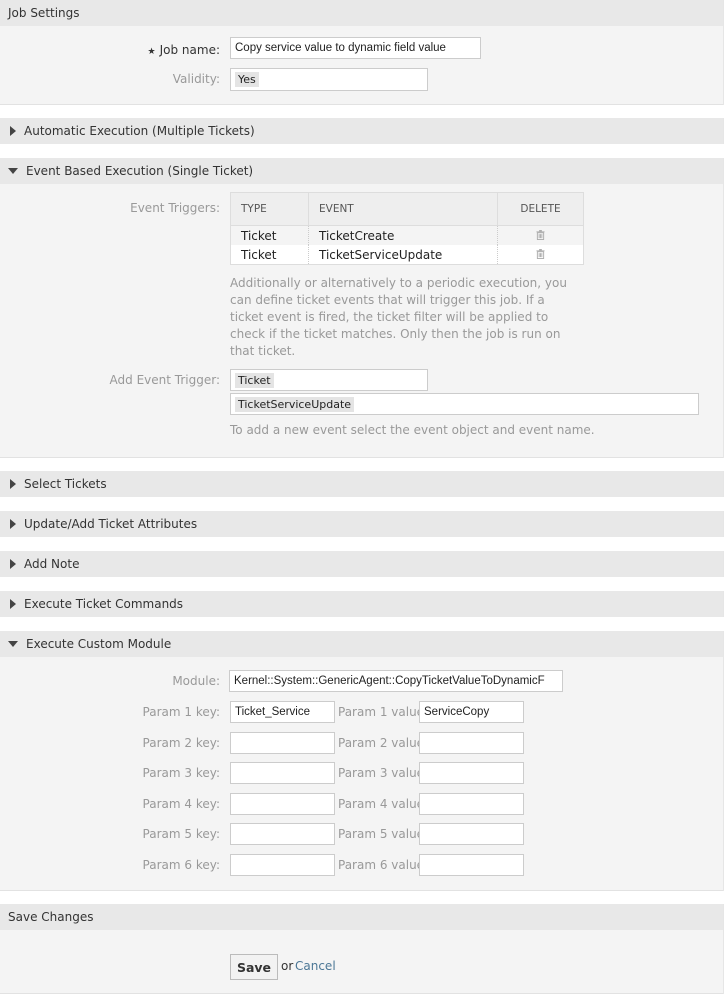 The width and height of the screenshot is (725, 1007). I want to click on validity-selected-tag: Yes, so click(247, 79).